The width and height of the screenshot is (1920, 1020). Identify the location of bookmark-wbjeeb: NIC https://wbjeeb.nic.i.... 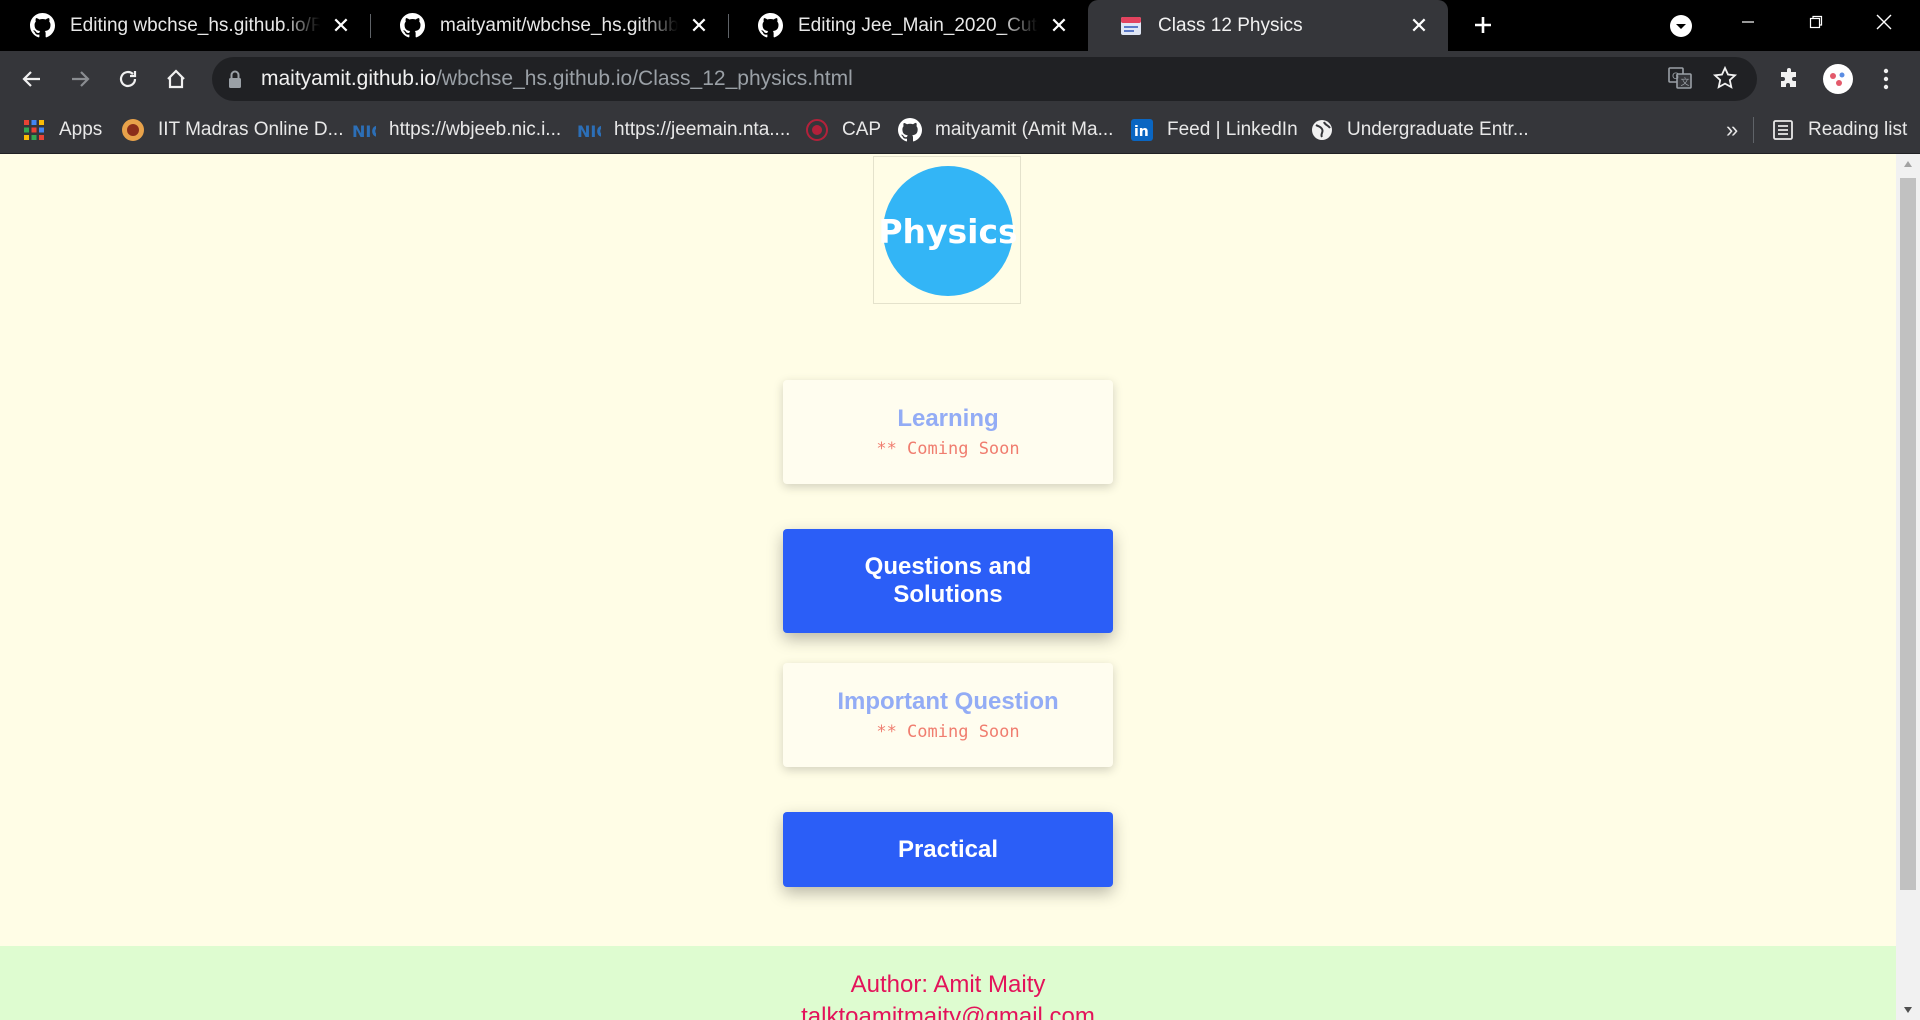
(456, 130).